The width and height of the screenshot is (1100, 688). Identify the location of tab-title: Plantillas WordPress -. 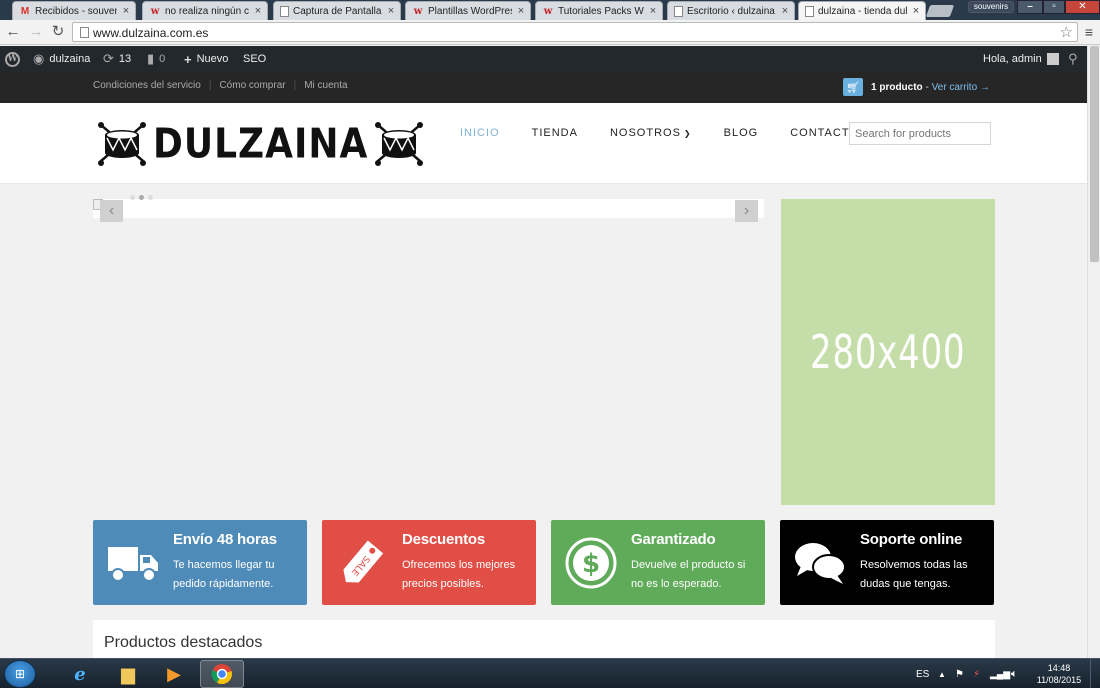
(470, 11).